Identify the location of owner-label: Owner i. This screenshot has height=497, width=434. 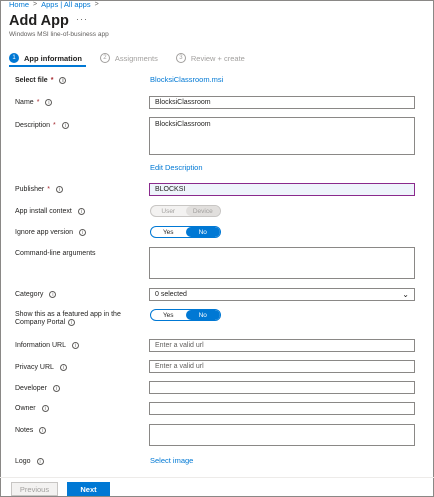
(32, 408).